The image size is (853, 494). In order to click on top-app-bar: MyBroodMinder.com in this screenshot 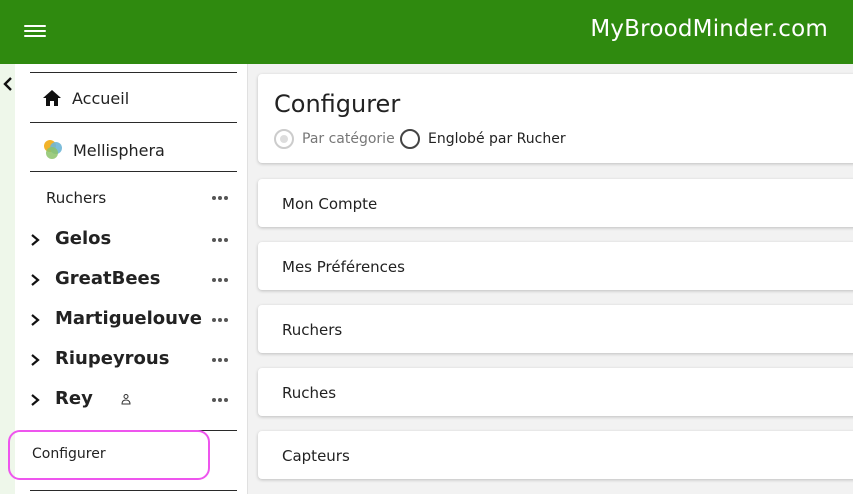, I will do `click(426, 32)`.